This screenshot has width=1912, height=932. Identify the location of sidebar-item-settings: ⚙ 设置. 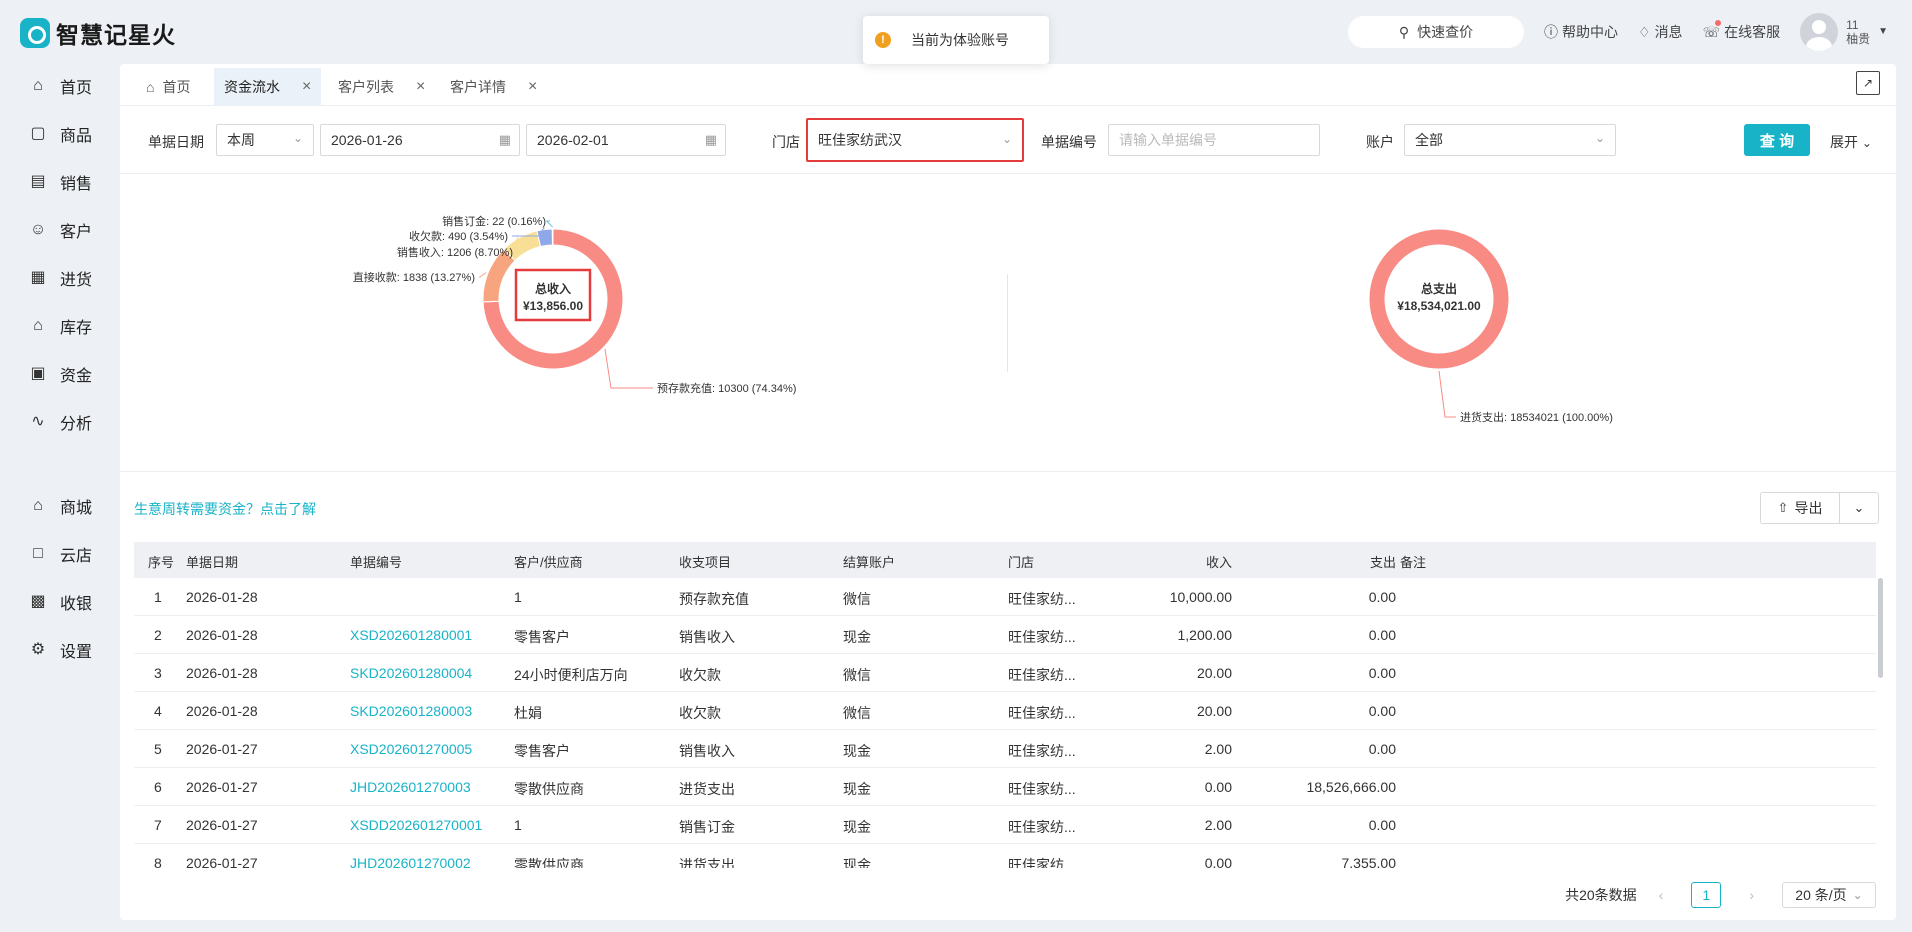
(60, 650).